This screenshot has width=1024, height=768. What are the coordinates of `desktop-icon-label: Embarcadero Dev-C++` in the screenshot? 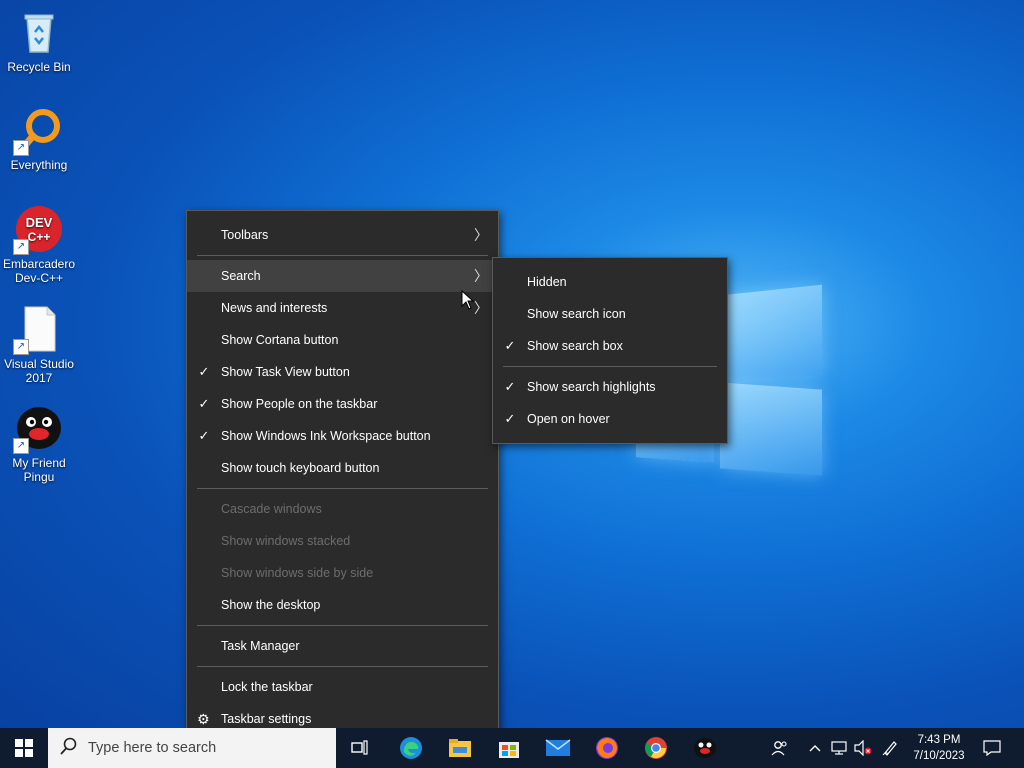 It's located at (39, 271).